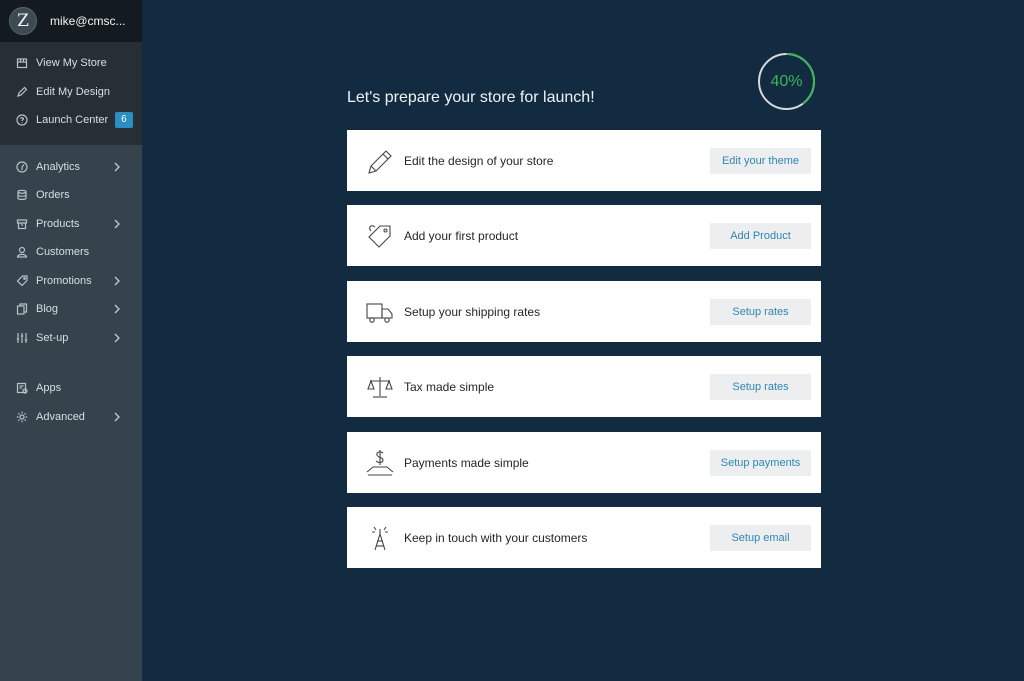 Image resolution: width=1024 pixels, height=681 pixels. Describe the element at coordinates (786, 81) in the screenshot. I see `progress-label: 40%` at that location.